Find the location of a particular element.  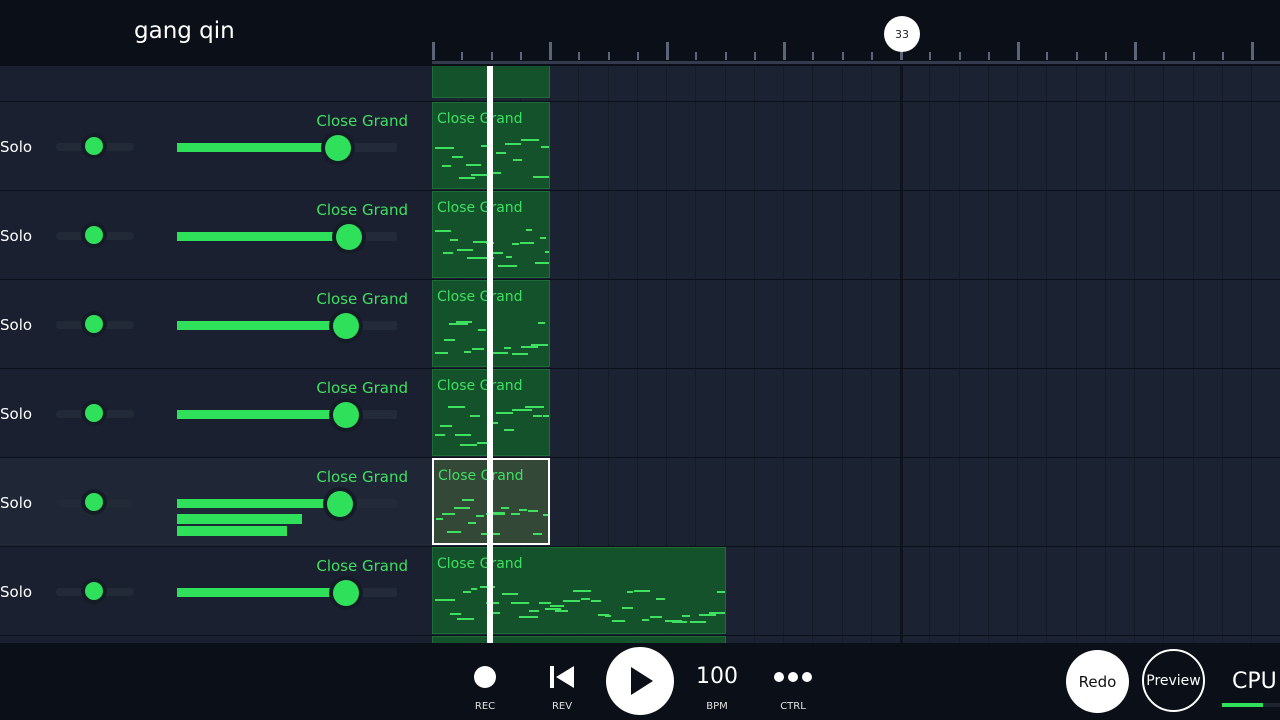

ctrl-button: CTRL is located at coordinates (793, 681).